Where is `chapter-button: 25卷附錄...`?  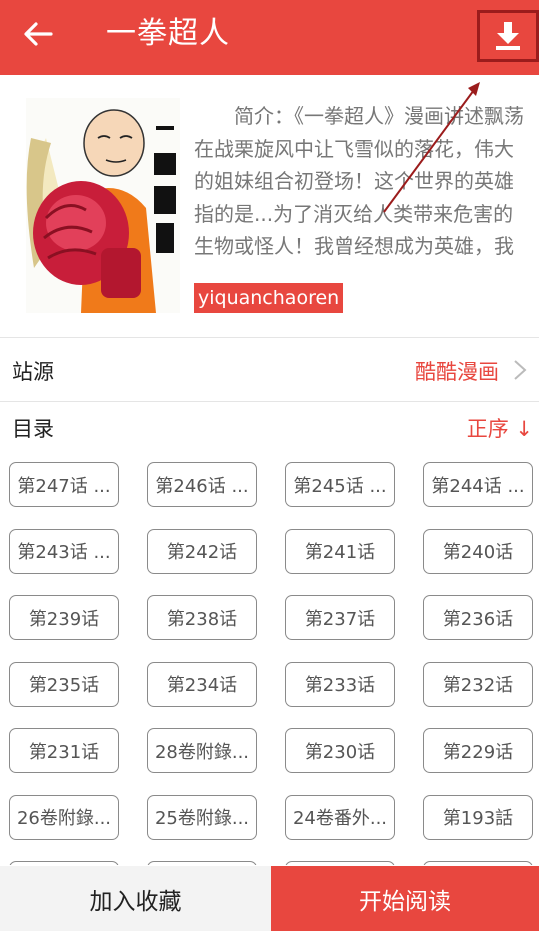 chapter-button: 25卷附錄... is located at coordinates (202, 817).